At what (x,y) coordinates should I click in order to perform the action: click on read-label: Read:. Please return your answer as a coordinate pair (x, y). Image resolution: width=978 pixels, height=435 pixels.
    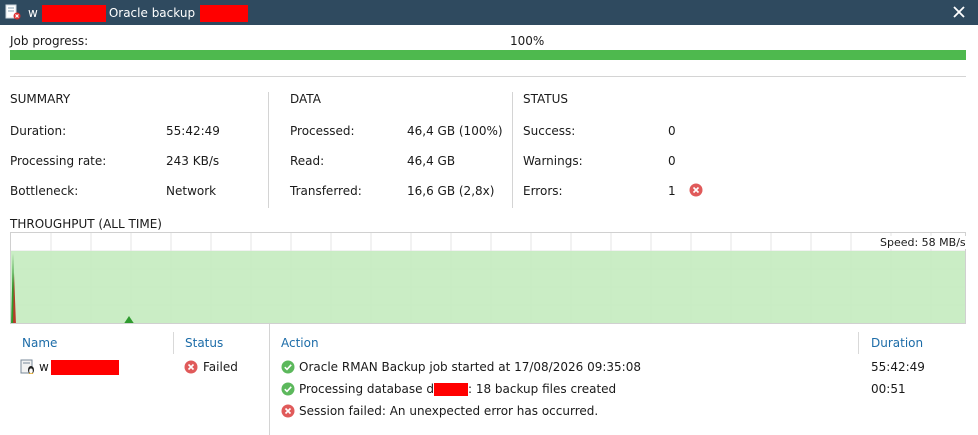
    Looking at the image, I should click on (307, 161).